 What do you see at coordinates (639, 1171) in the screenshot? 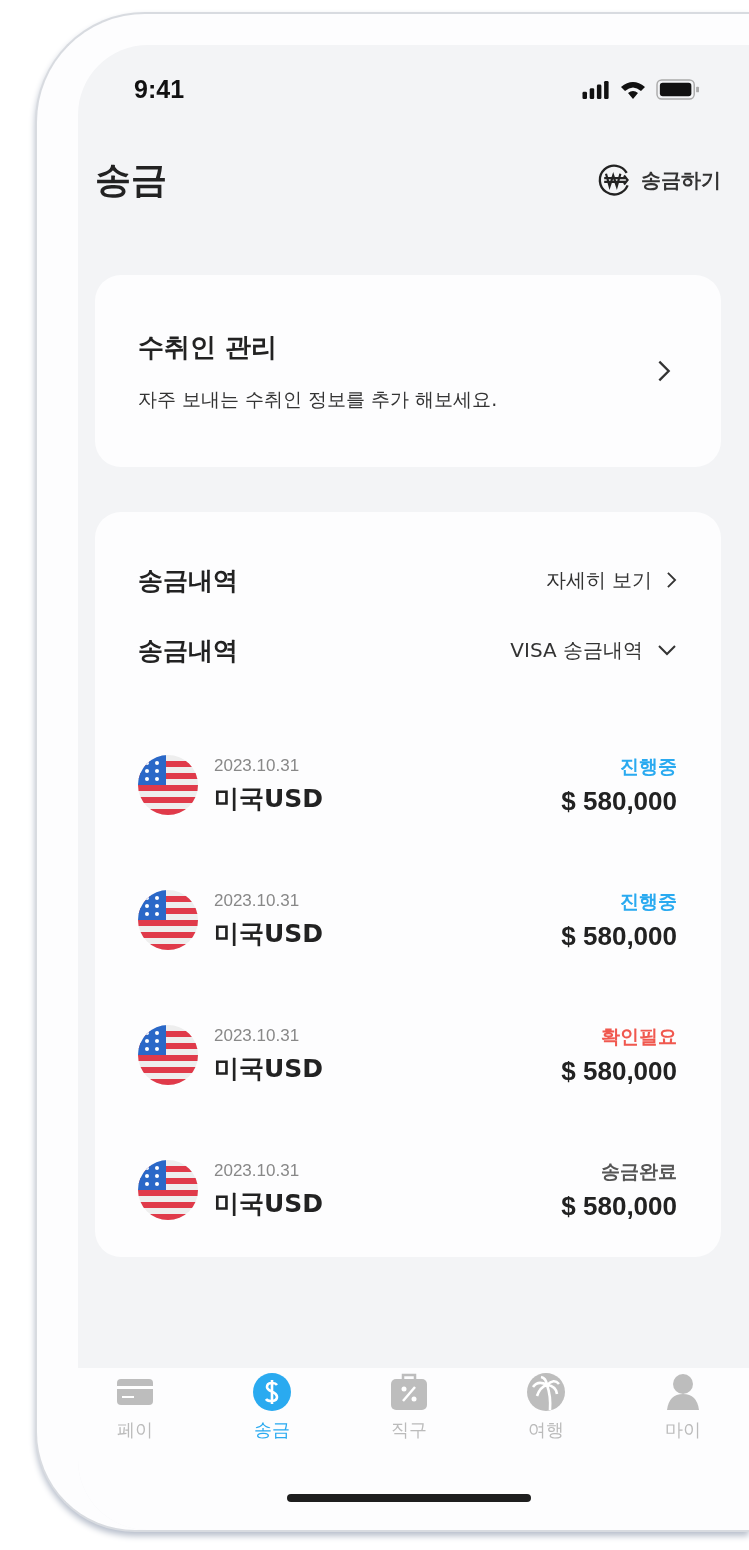
I see `transfer-status: 송금완료` at bounding box center [639, 1171].